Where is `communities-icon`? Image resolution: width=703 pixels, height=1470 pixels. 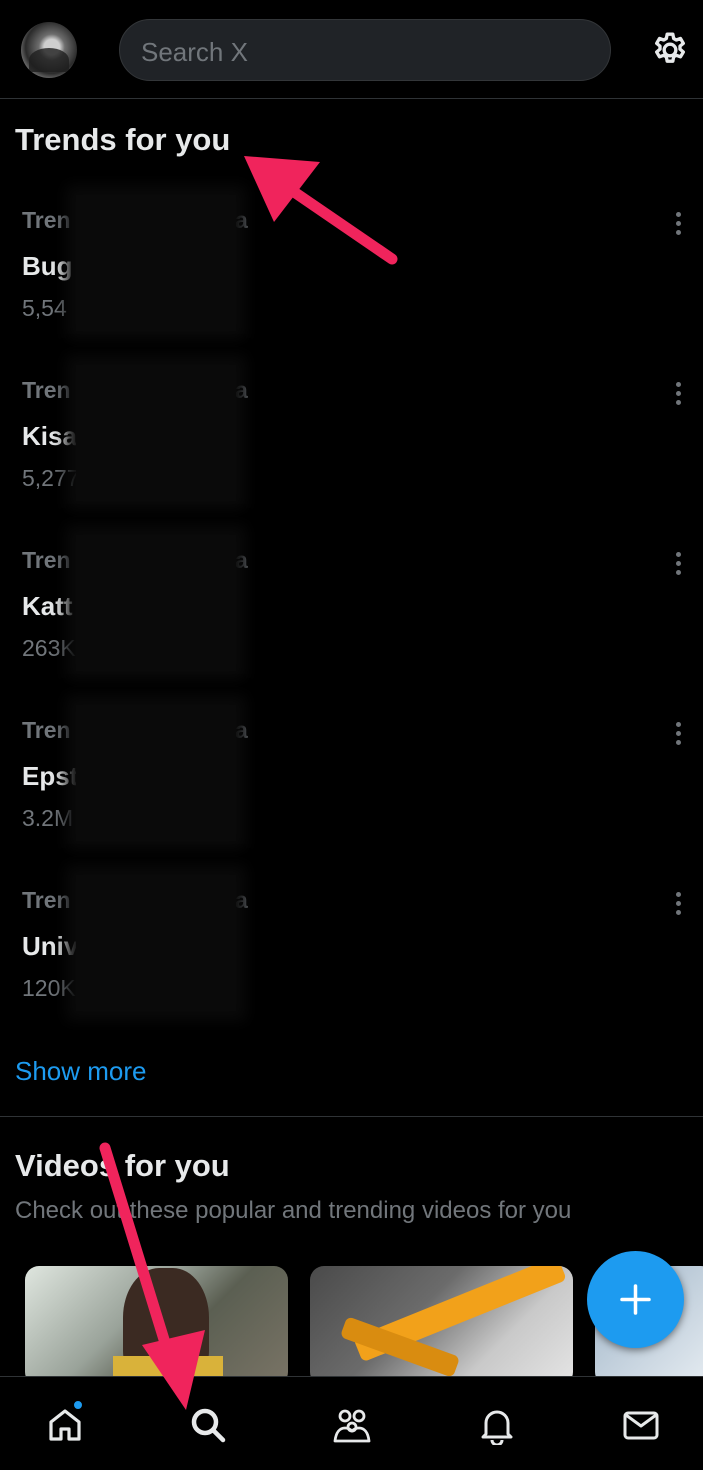
communities-icon is located at coordinates (352, 1425).